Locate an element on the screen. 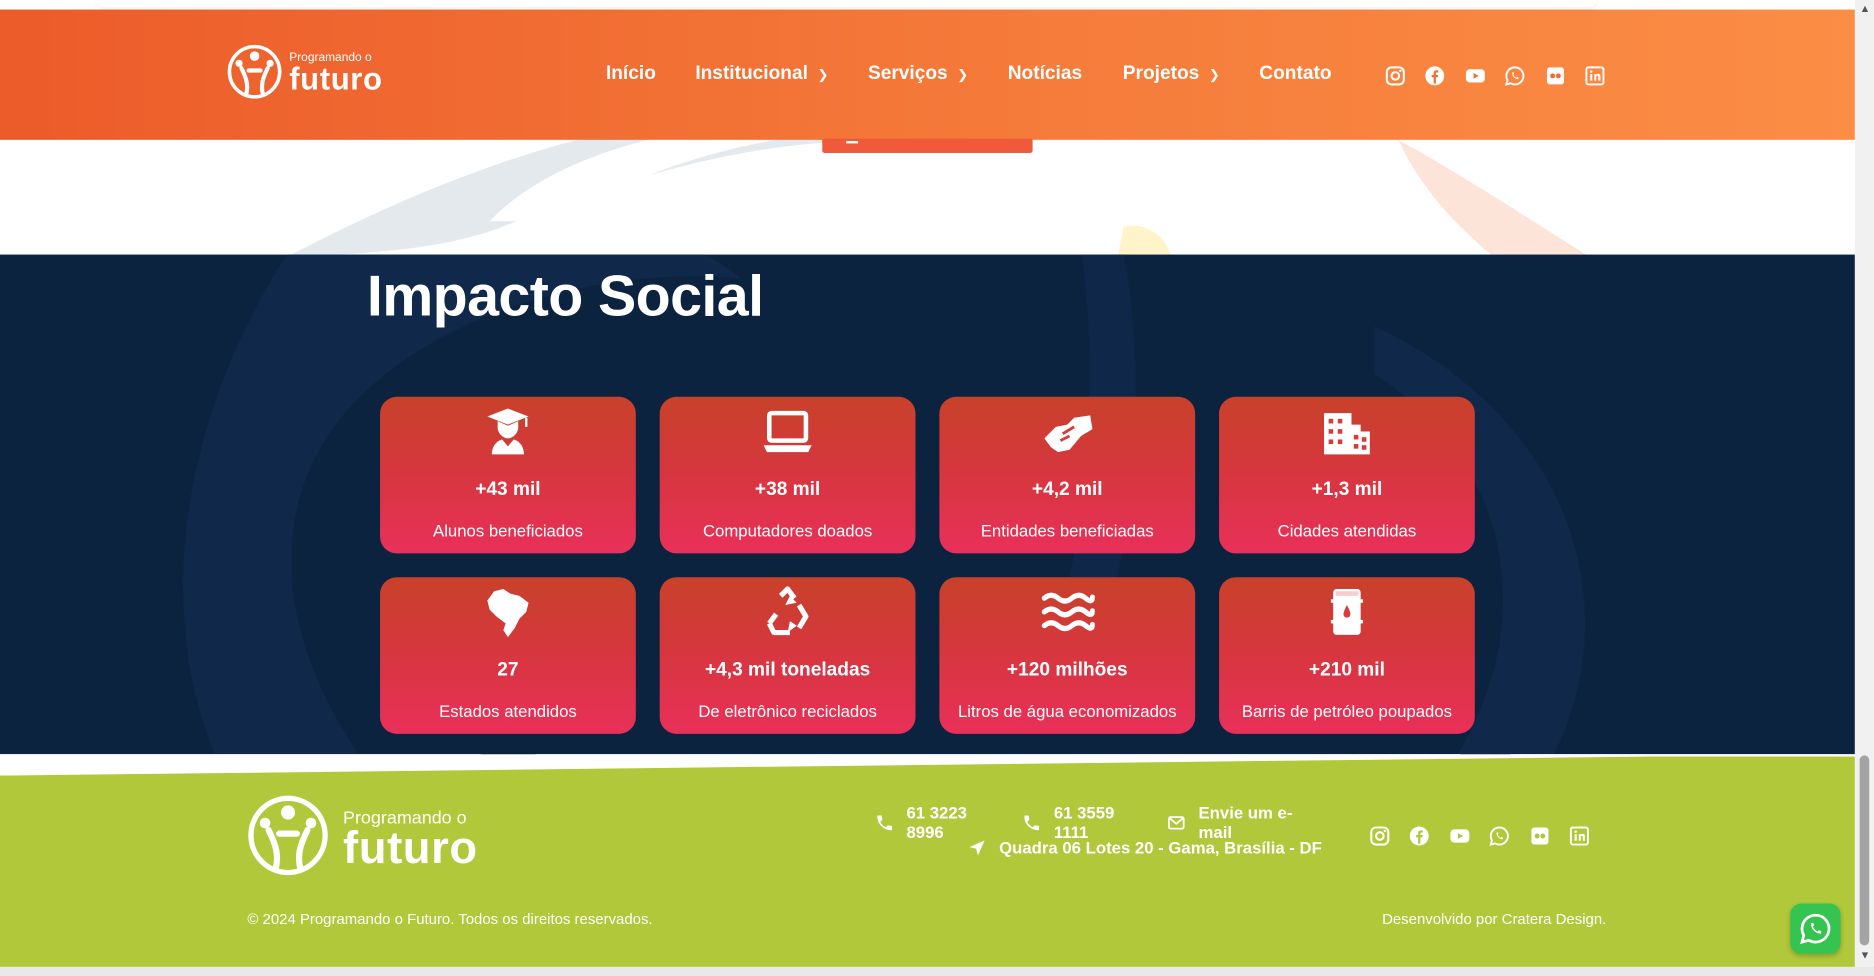 The height and width of the screenshot is (976, 1874). scroll-down-arrow-icon: ▼ is located at coordinates (1865, 955).